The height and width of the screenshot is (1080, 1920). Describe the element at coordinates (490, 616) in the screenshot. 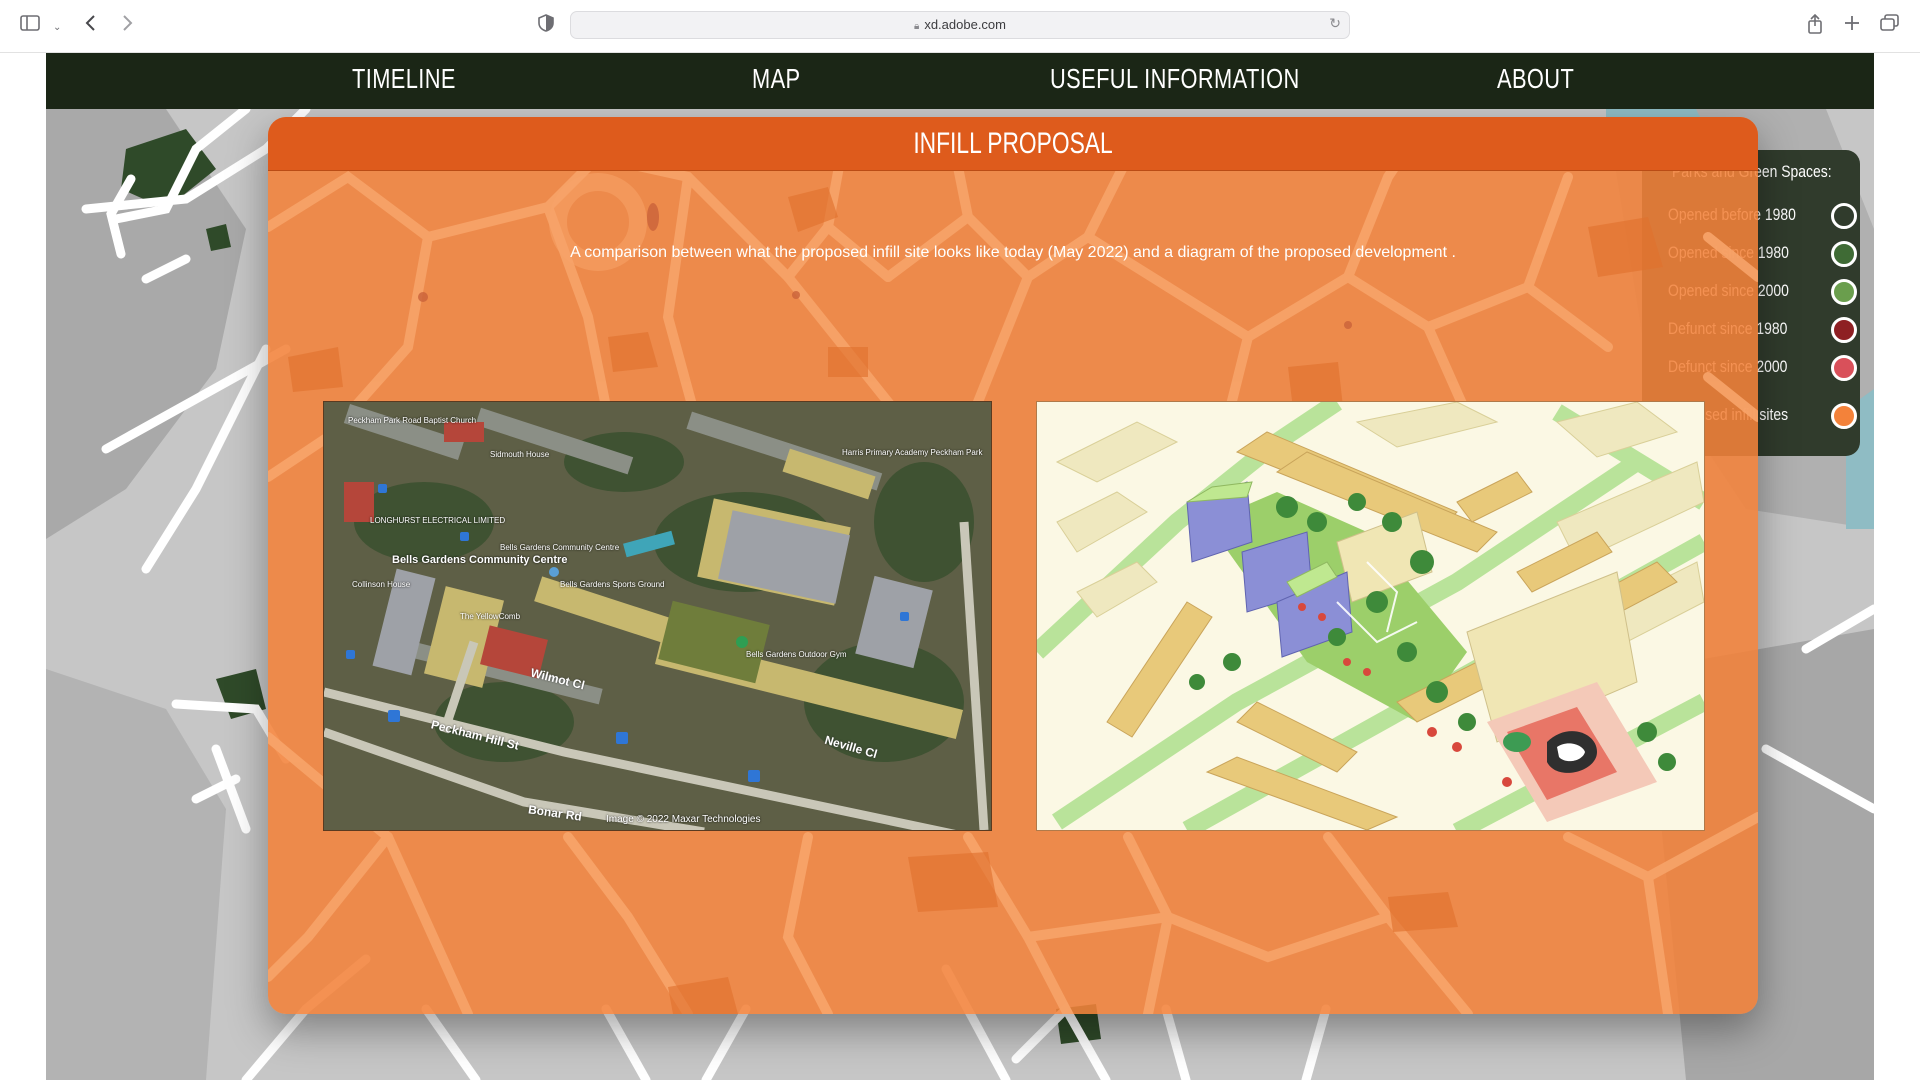

I see `map-label: The YellowComb` at that location.